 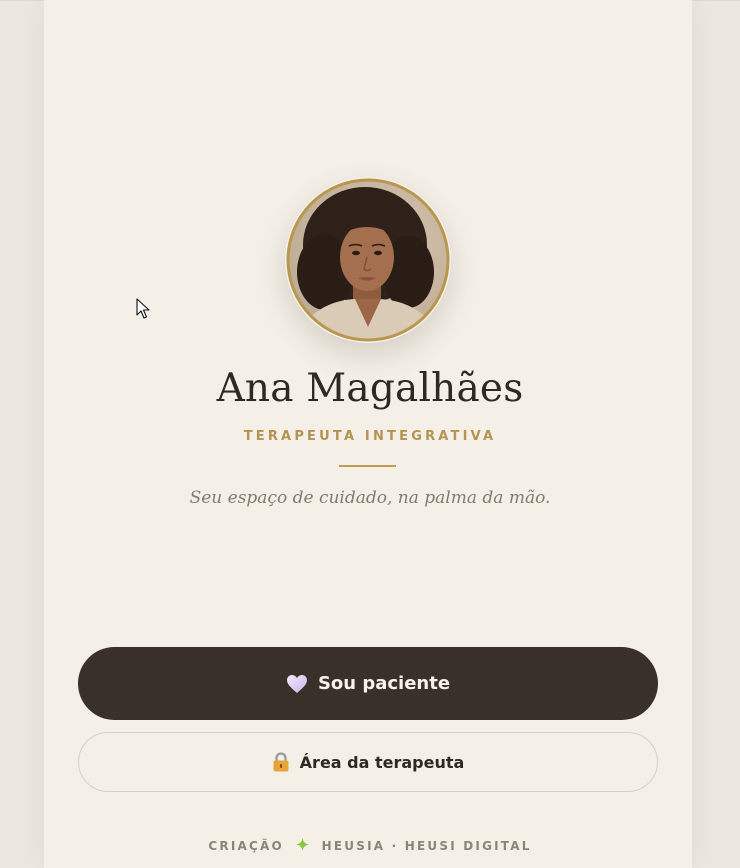 What do you see at coordinates (382, 762) in the screenshot?
I see `therapist-area-button-label: Área da terapeuta` at bounding box center [382, 762].